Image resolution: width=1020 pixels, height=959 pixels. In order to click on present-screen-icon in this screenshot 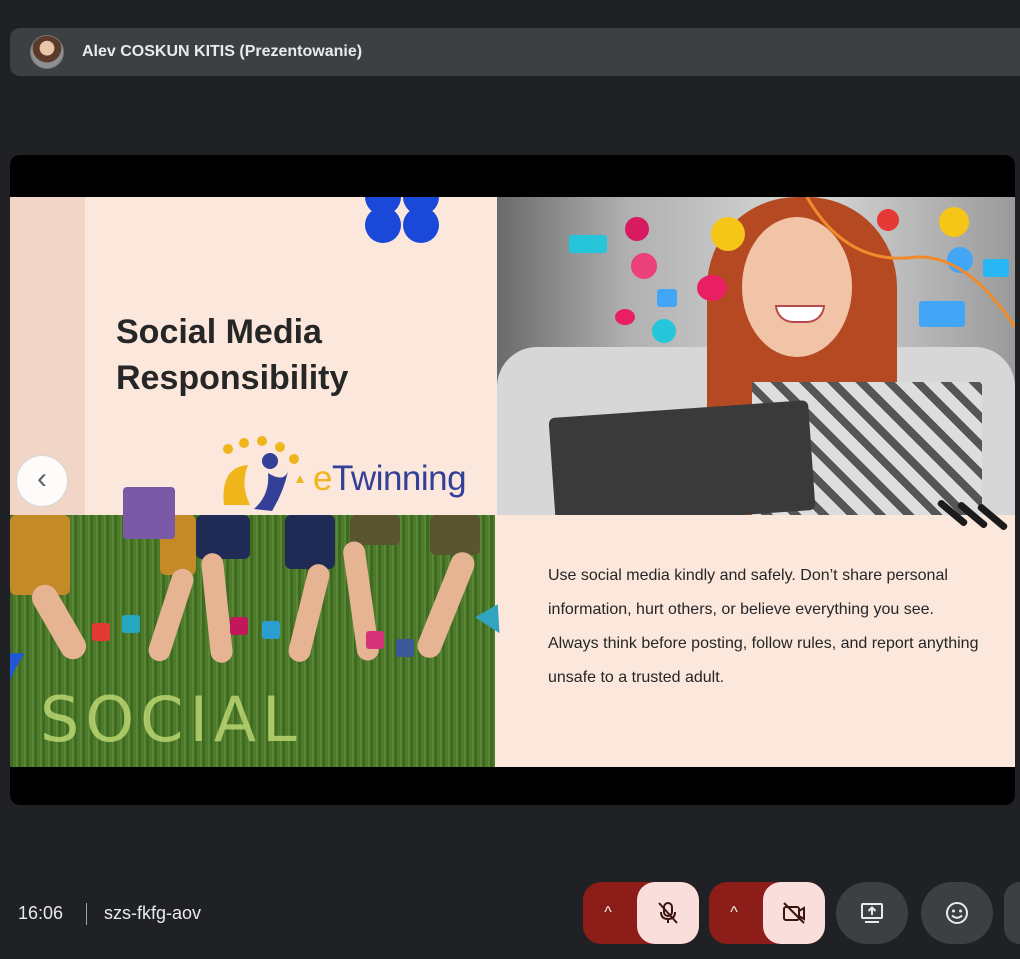, I will do `click(872, 913)`.